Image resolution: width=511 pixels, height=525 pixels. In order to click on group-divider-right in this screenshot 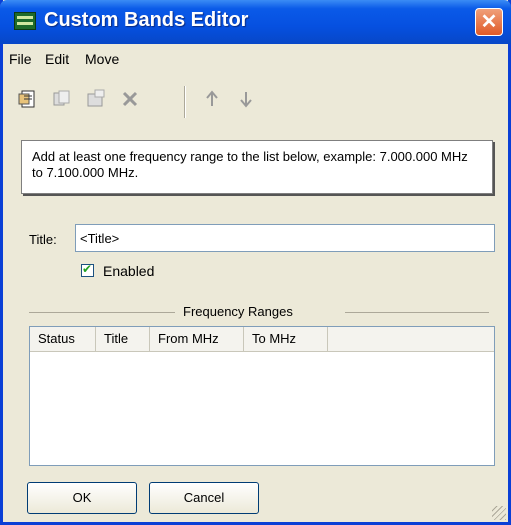, I will do `click(417, 312)`.